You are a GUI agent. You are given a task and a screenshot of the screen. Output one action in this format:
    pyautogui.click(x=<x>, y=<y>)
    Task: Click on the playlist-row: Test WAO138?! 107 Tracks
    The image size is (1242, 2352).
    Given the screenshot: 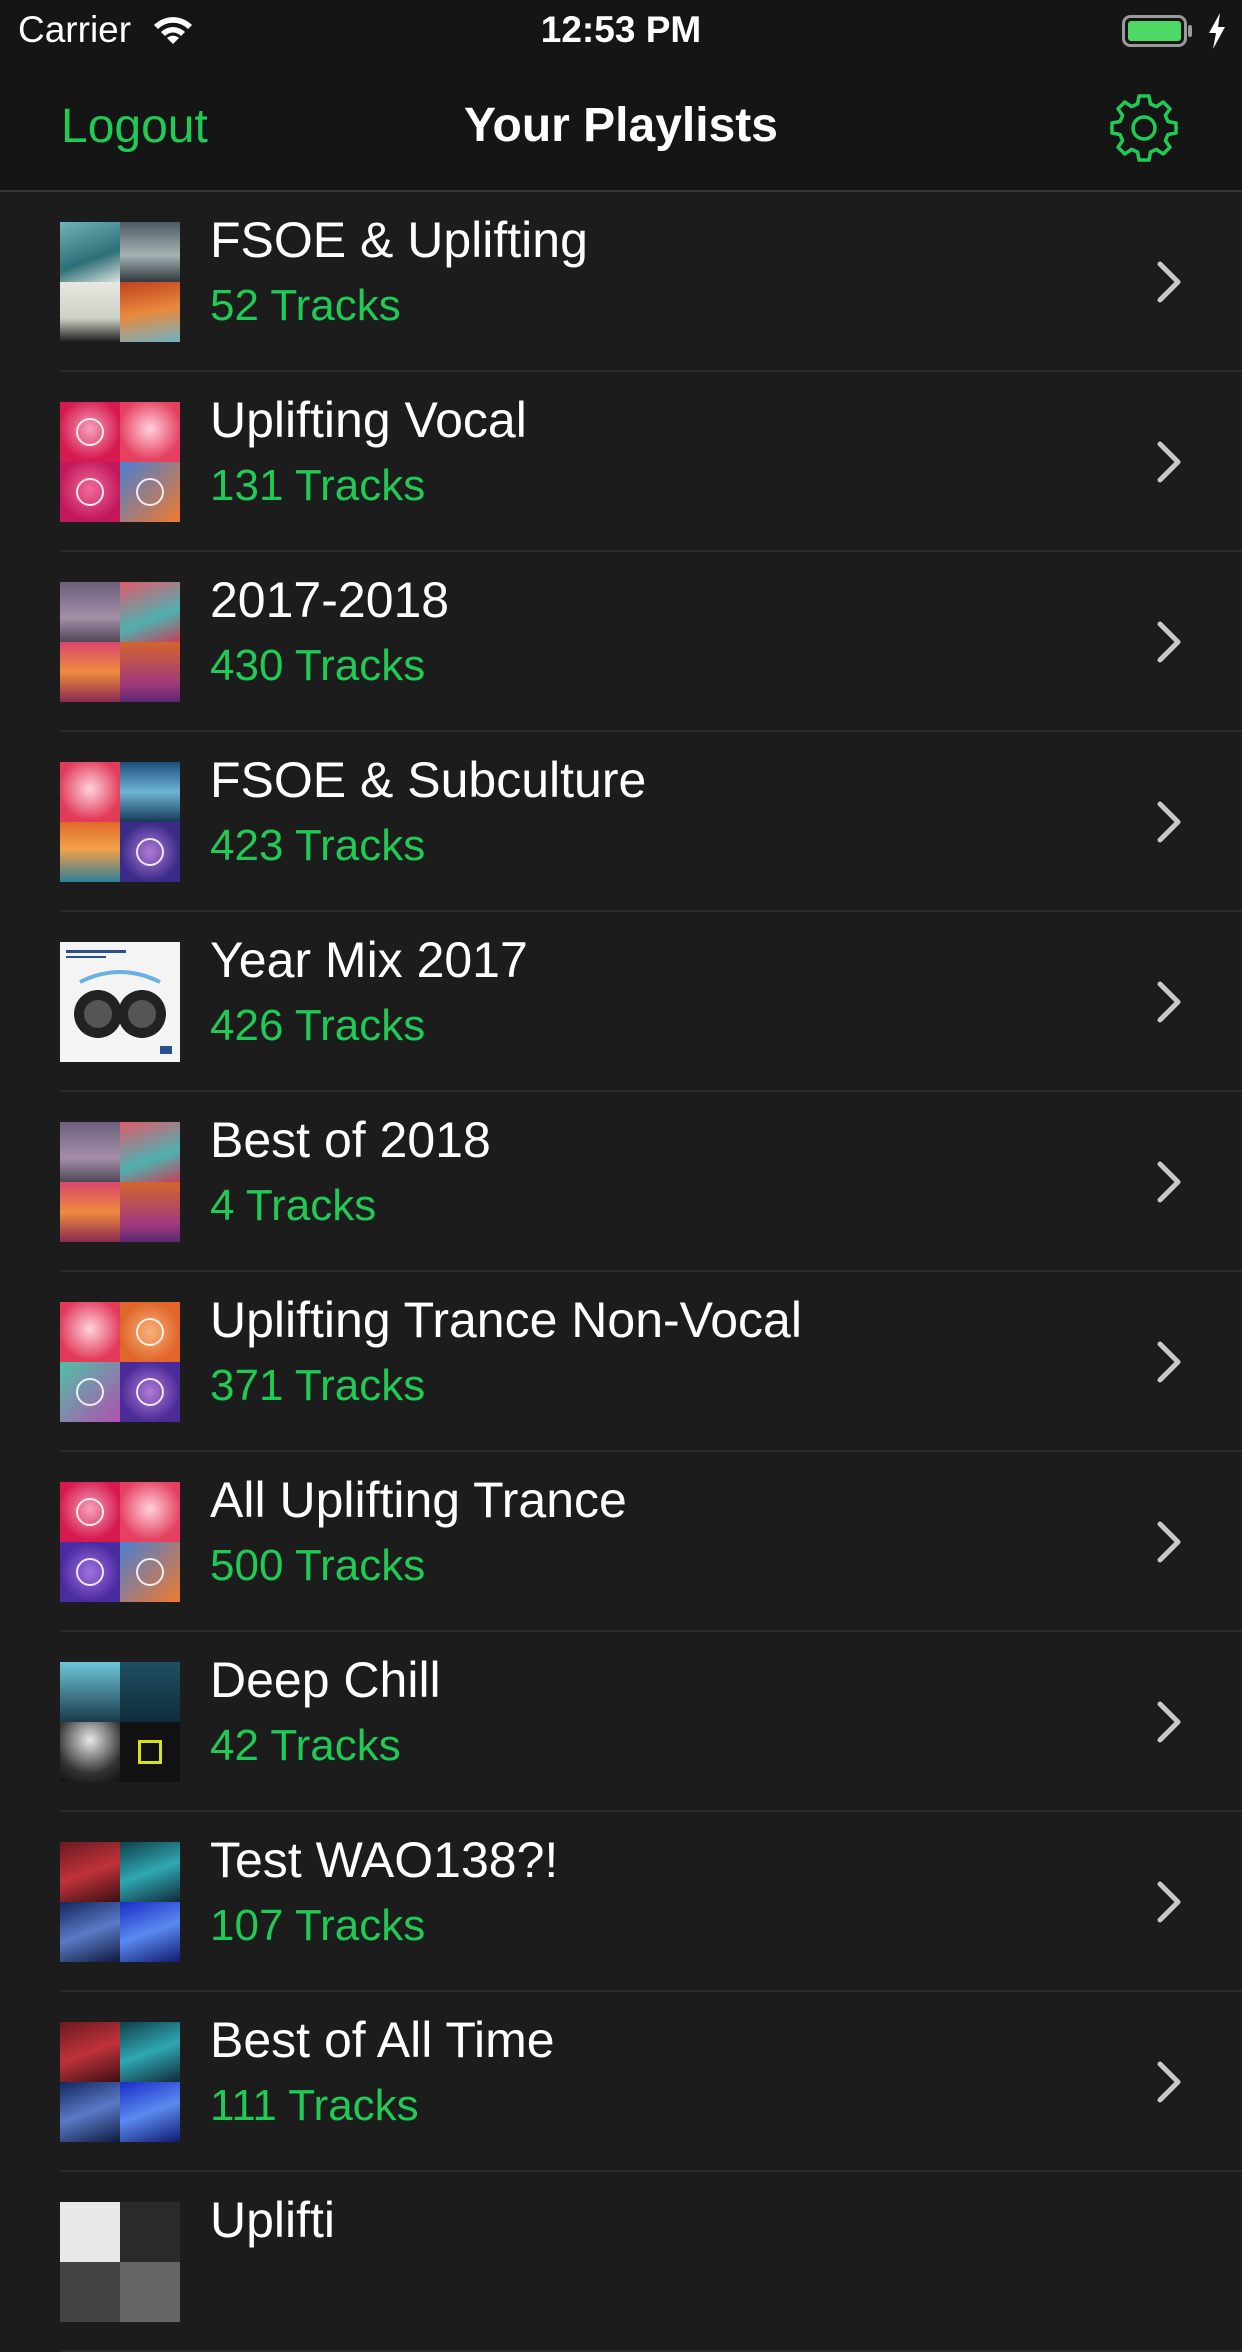 What is the action you would take?
    pyautogui.click(x=621, y=1902)
    